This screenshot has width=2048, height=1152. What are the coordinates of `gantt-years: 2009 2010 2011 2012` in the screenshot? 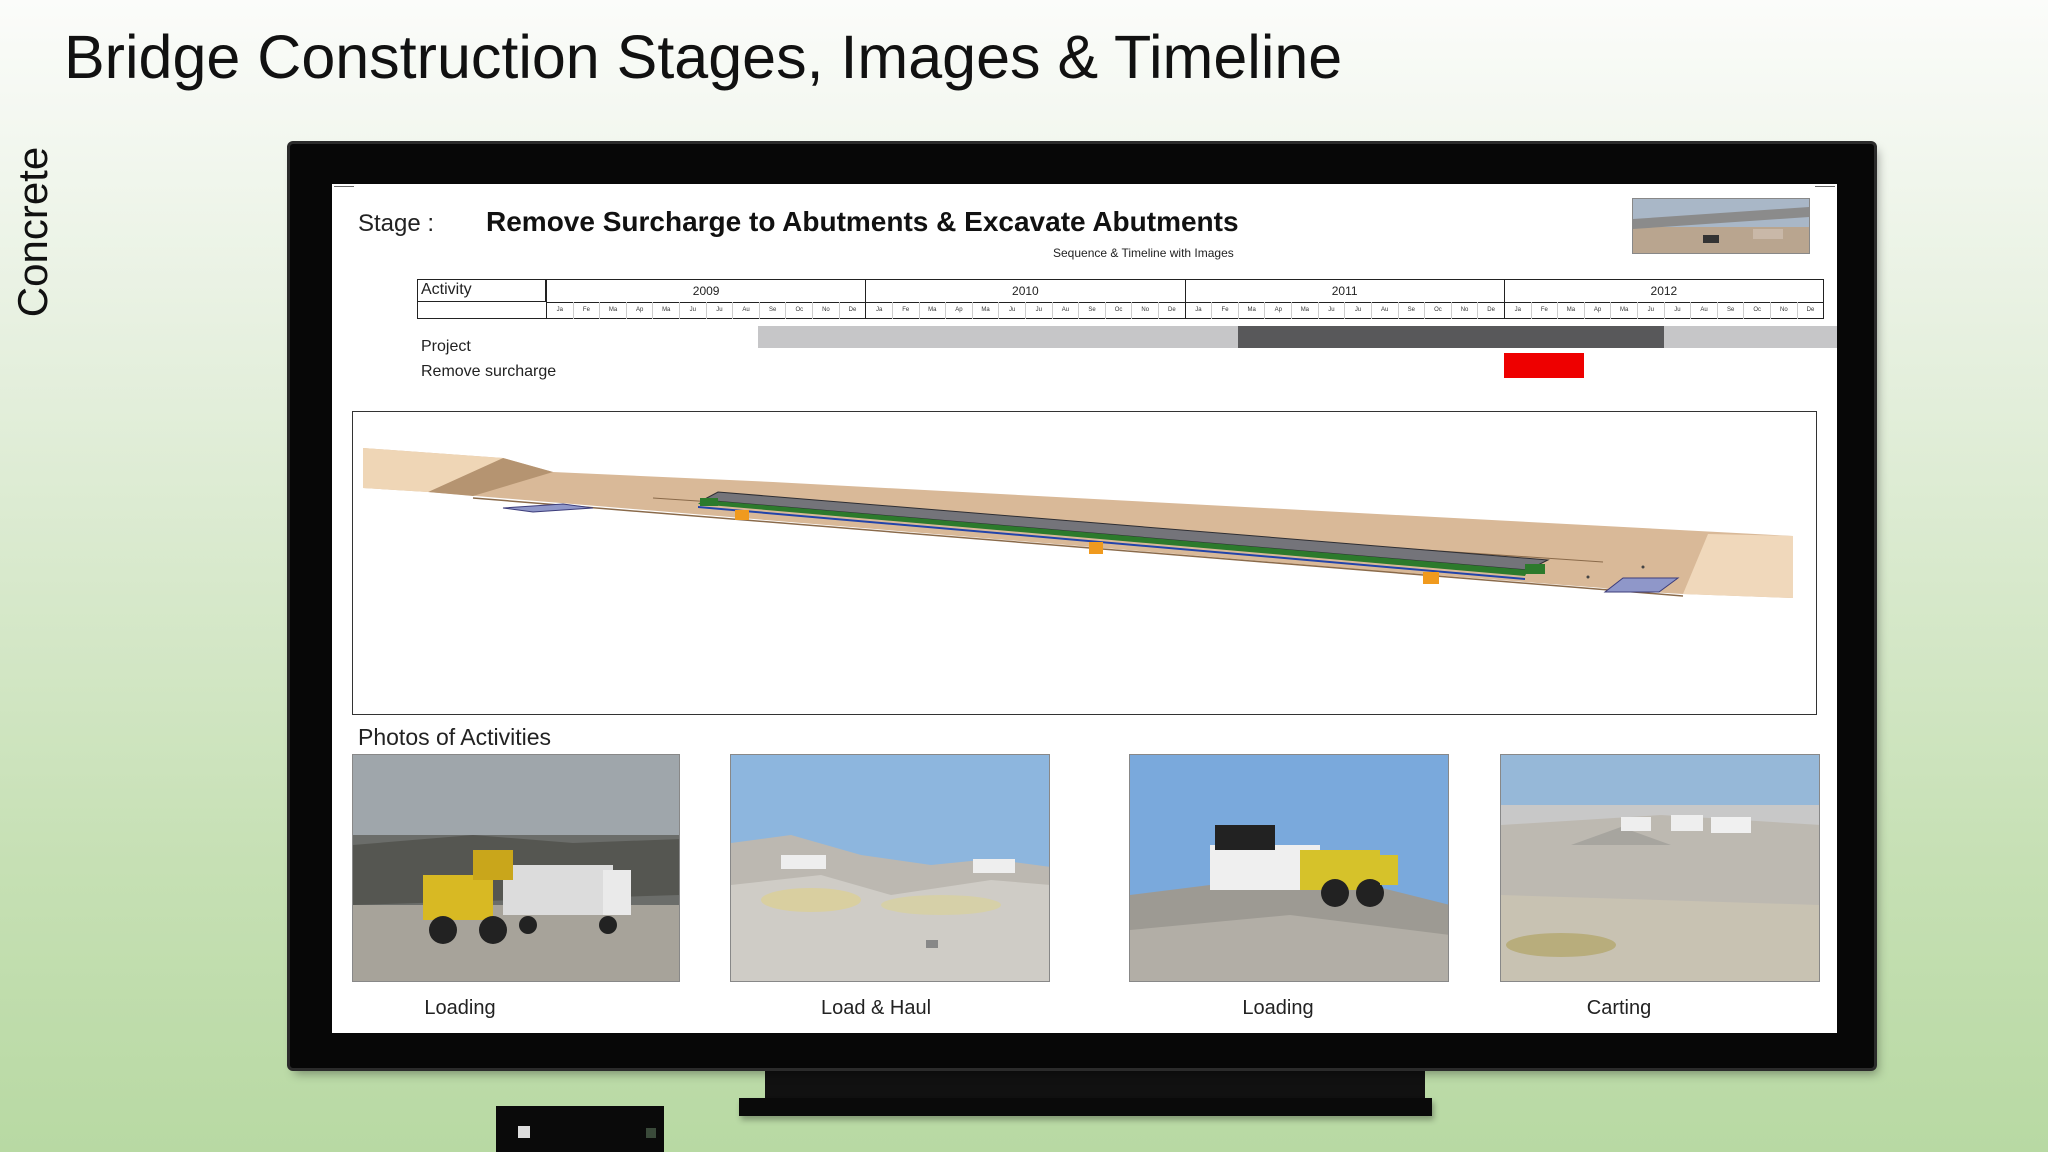 It's located at (1184, 291).